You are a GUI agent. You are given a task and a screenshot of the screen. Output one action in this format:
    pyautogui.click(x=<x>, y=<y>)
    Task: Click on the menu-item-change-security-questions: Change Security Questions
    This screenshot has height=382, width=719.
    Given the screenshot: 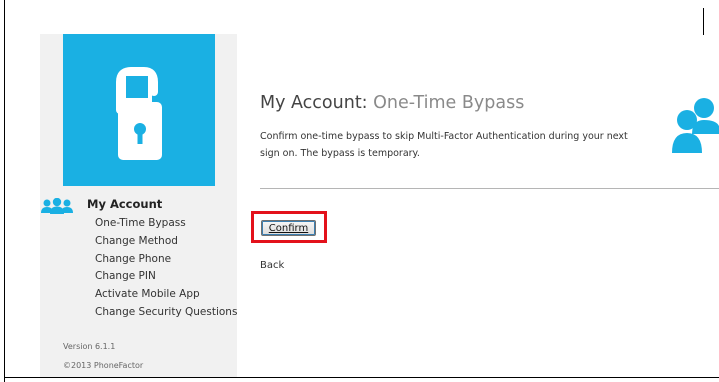 What is the action you would take?
    pyautogui.click(x=166, y=313)
    